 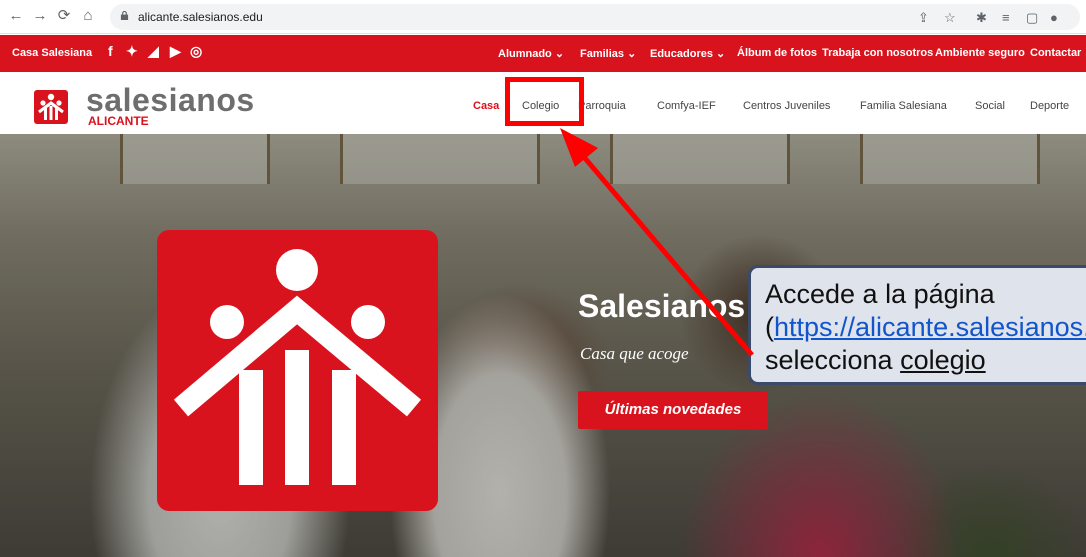 What do you see at coordinates (40, 16) in the screenshot?
I see `forward-icon: →` at bounding box center [40, 16].